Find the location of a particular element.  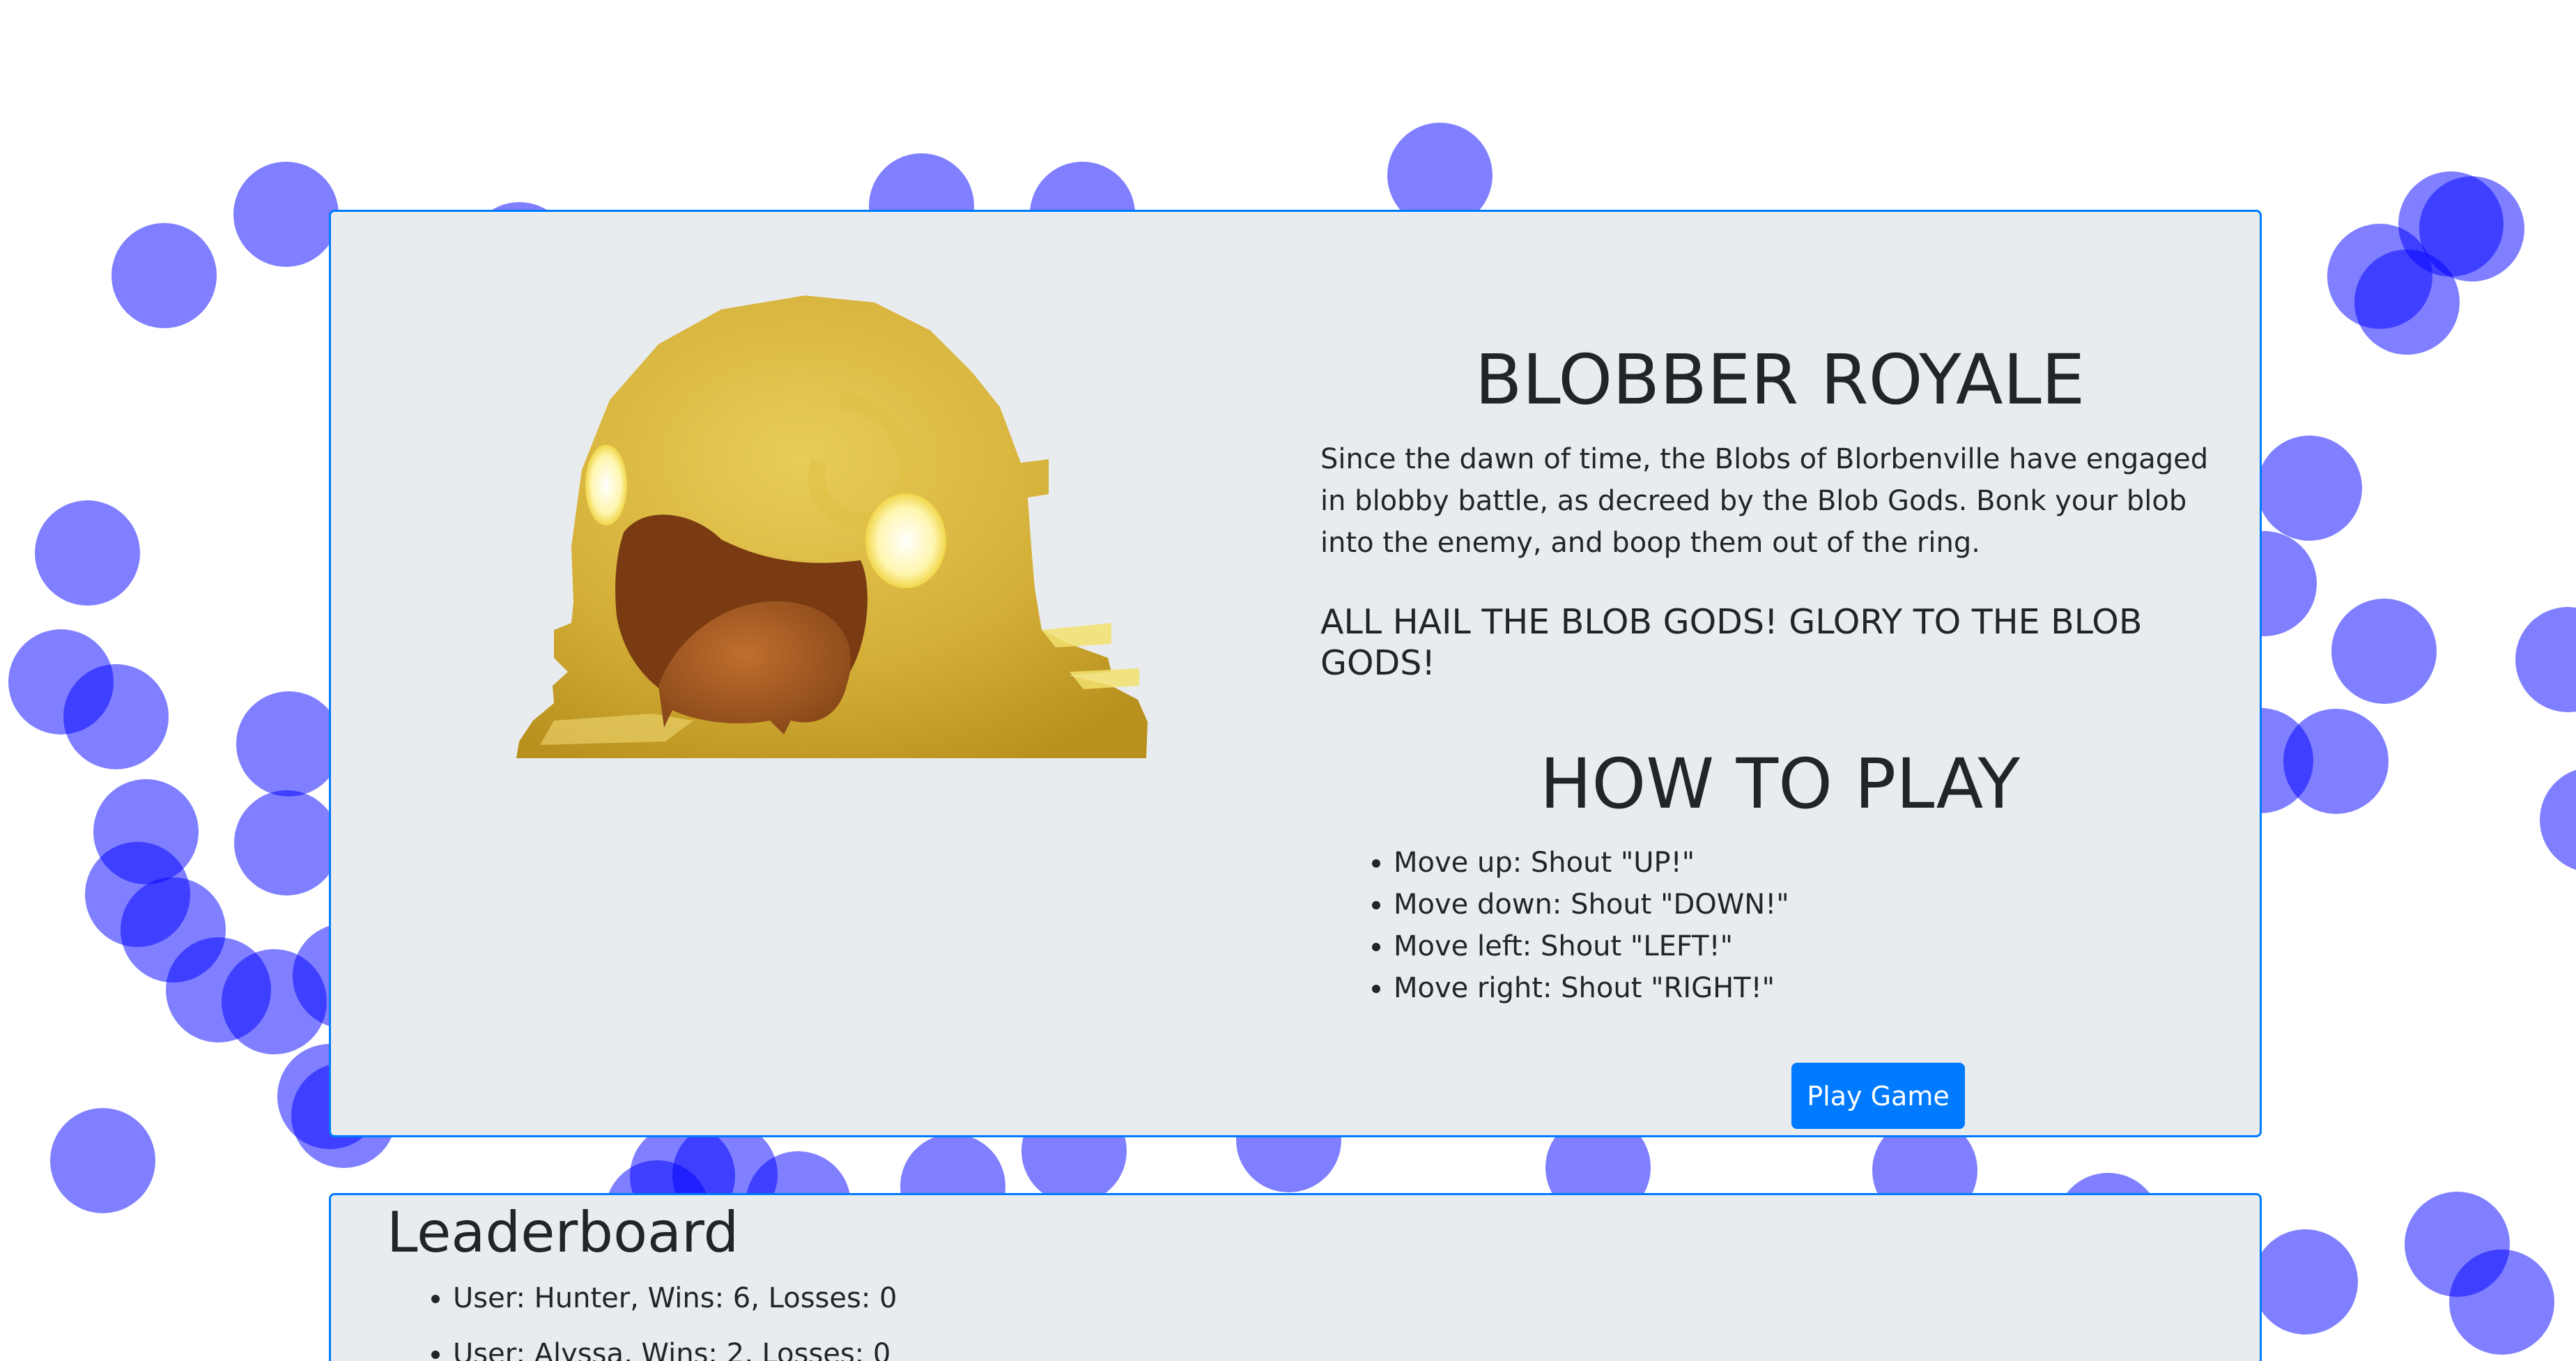

control-move-down: Move down: Shout "DOWN!" is located at coordinates (1777, 905).